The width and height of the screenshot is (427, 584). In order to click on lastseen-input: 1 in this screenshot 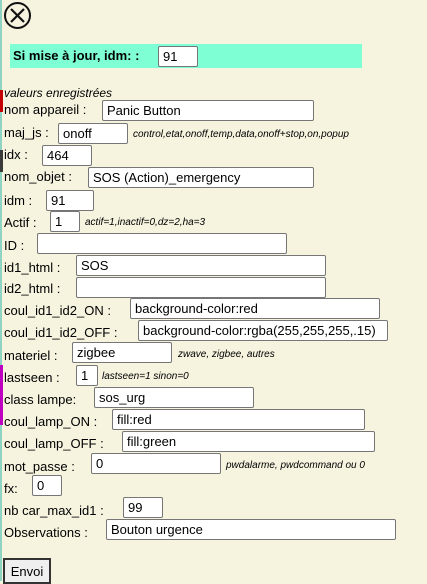, I will do `click(87, 375)`.